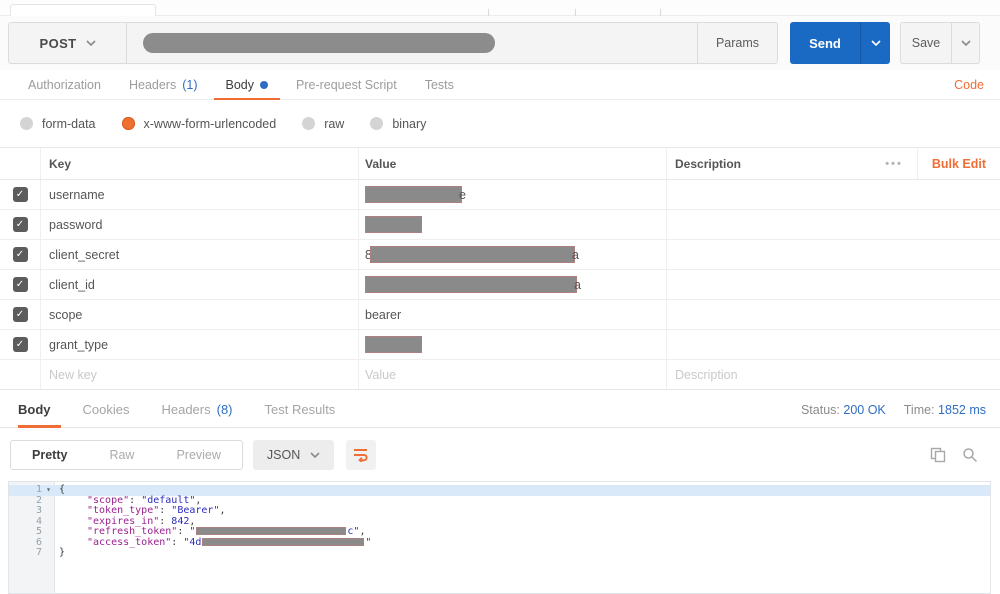 The image size is (1000, 594). What do you see at coordinates (58, 124) in the screenshot?
I see `radio-form-data: form-data` at bounding box center [58, 124].